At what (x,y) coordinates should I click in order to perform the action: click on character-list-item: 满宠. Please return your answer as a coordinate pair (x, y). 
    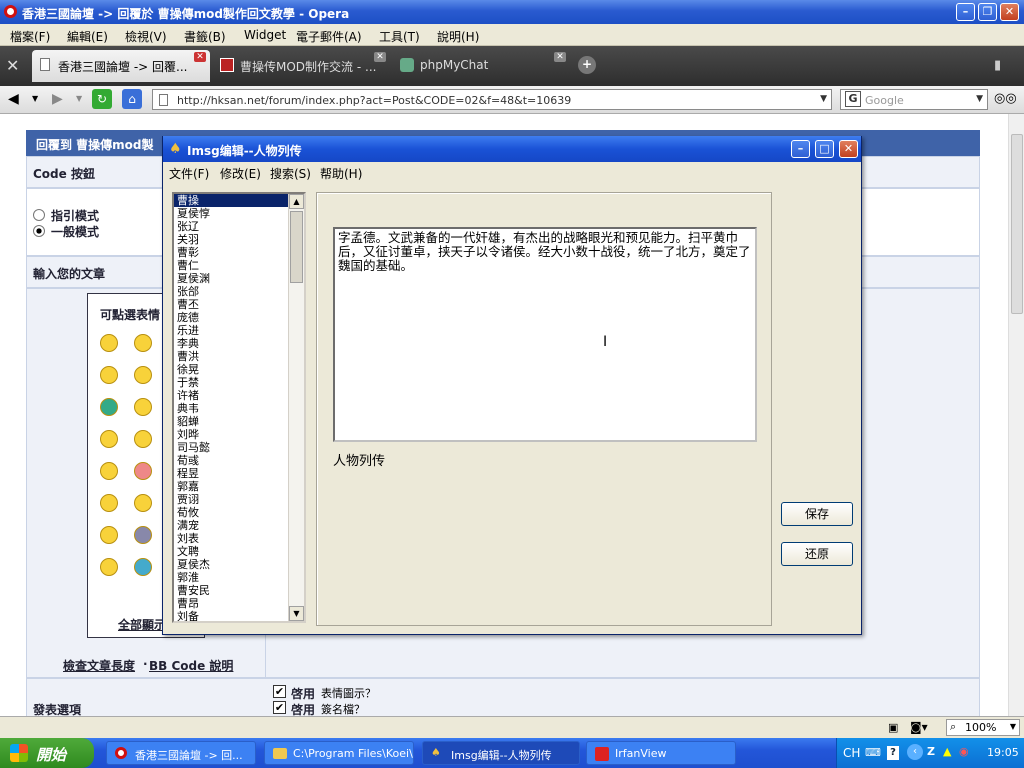
    Looking at the image, I should click on (239, 525).